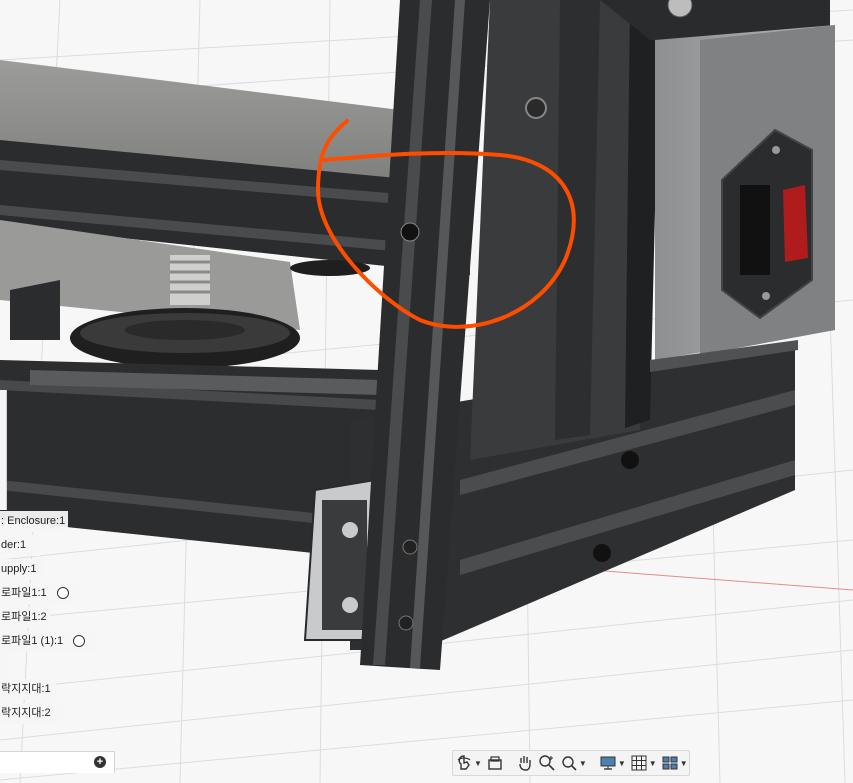  What do you see at coordinates (5, 665) in the screenshot?
I see `browser-row` at bounding box center [5, 665].